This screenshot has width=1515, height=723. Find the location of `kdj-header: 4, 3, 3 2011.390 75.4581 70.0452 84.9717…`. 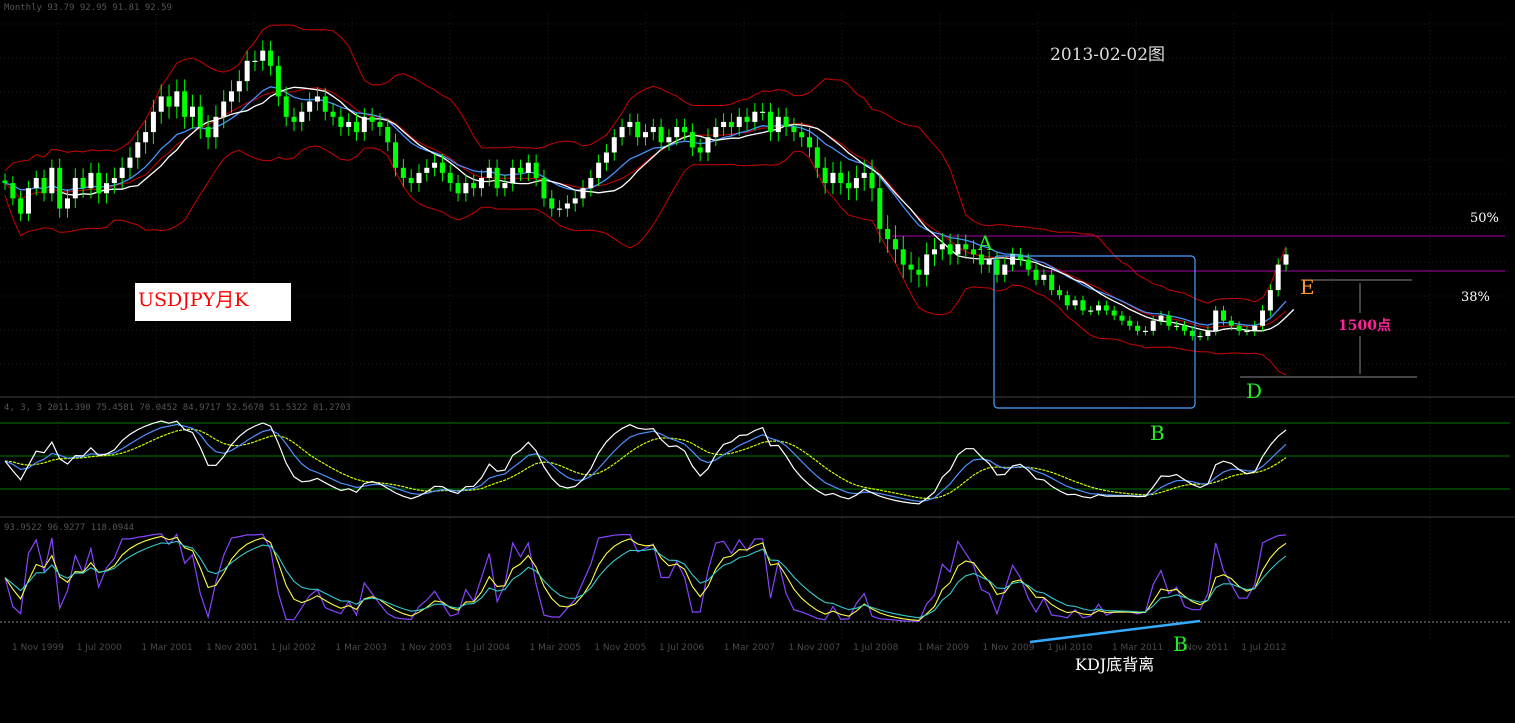

kdj-header: 4, 3, 3 2011.390 75.4581 70.0452 84.9717… is located at coordinates (177, 408).